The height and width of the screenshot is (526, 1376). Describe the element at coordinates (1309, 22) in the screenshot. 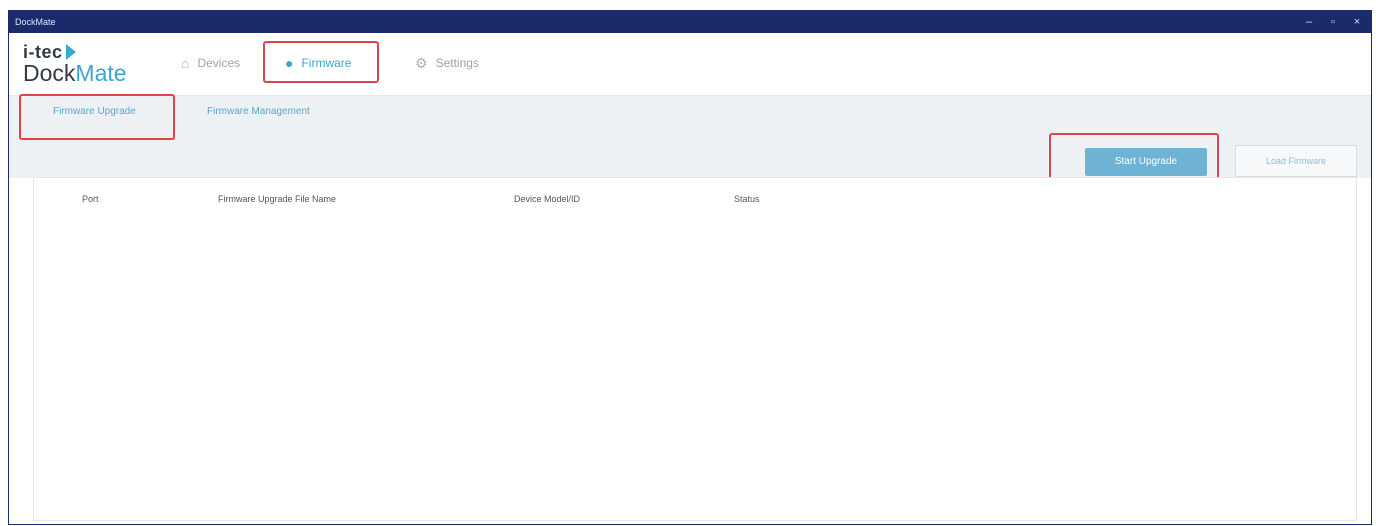

I see `minimize-icon: –` at that location.